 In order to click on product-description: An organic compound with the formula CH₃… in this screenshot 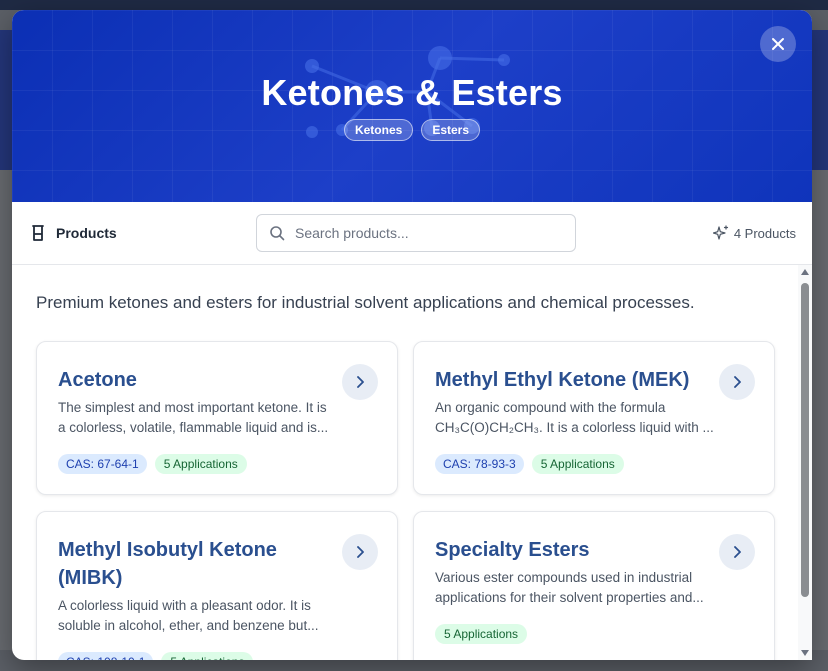, I will do `click(585, 418)`.